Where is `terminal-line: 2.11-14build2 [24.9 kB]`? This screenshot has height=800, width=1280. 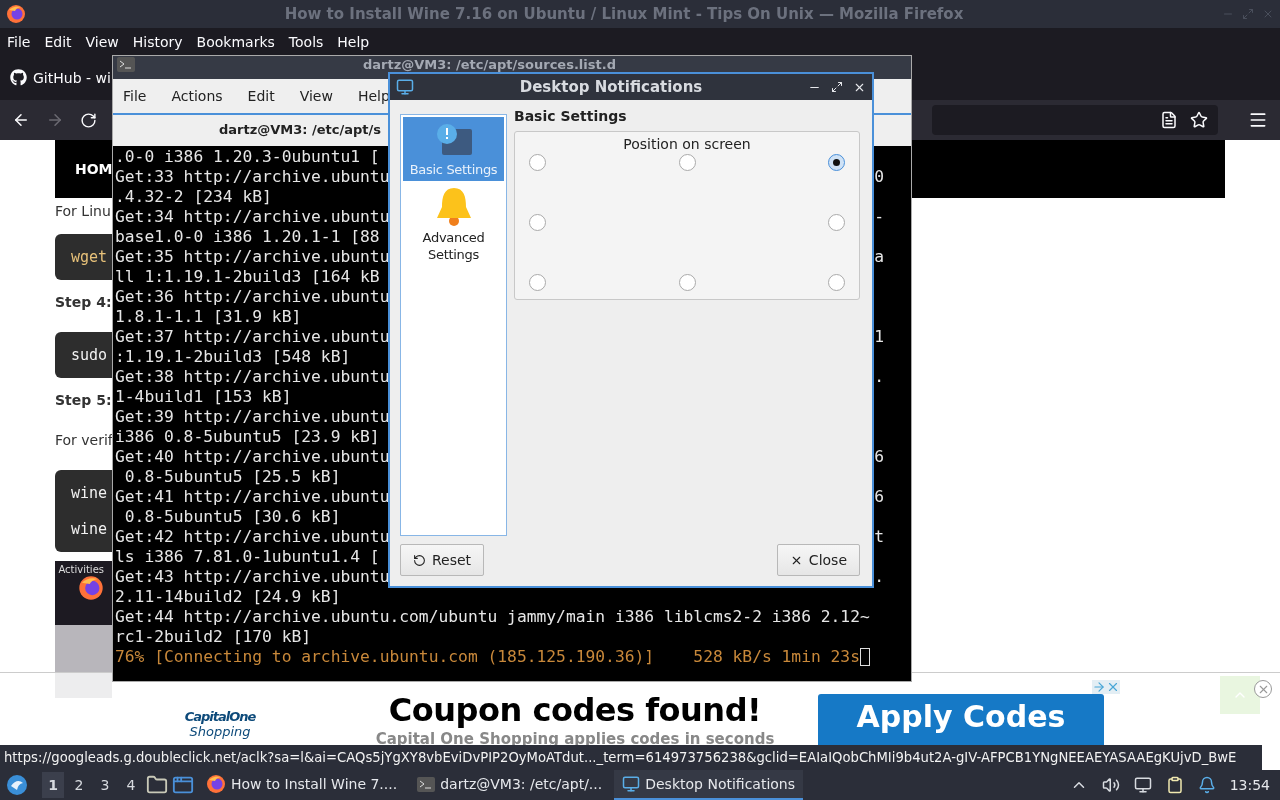
terminal-line: 2.11-14build2 [24.9 kB] is located at coordinates (228, 597).